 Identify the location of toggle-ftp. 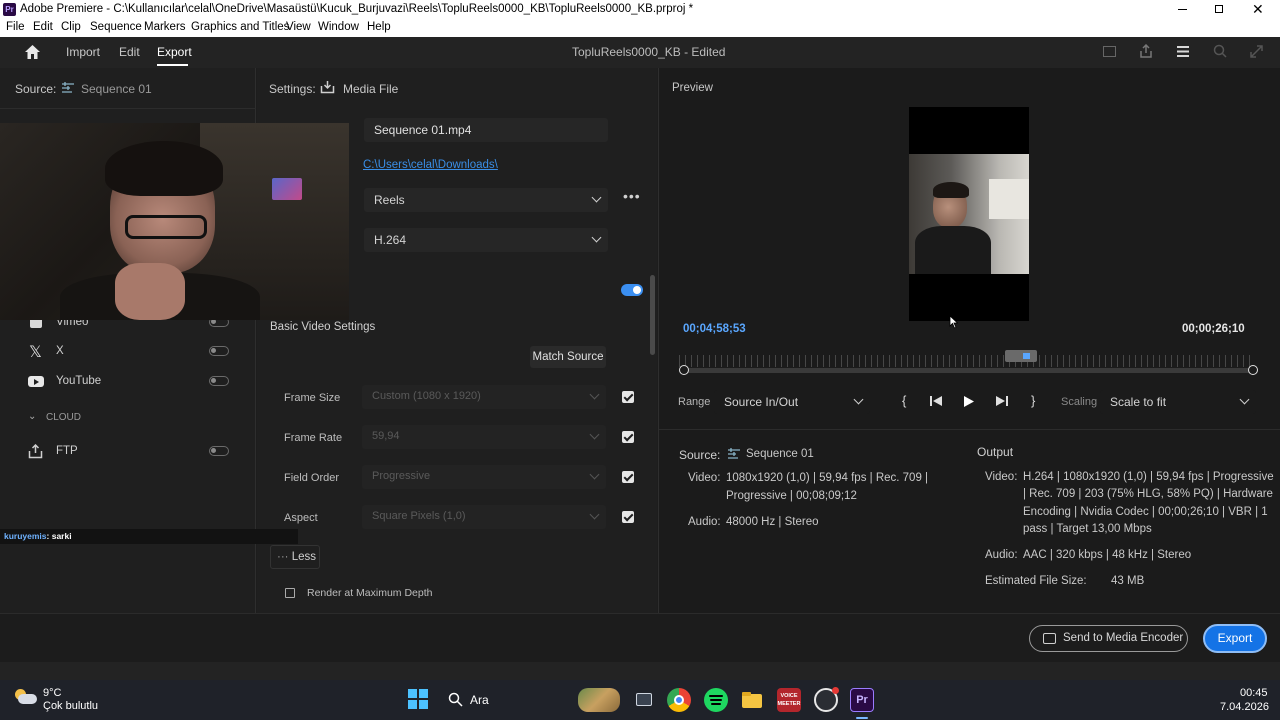
(219, 451).